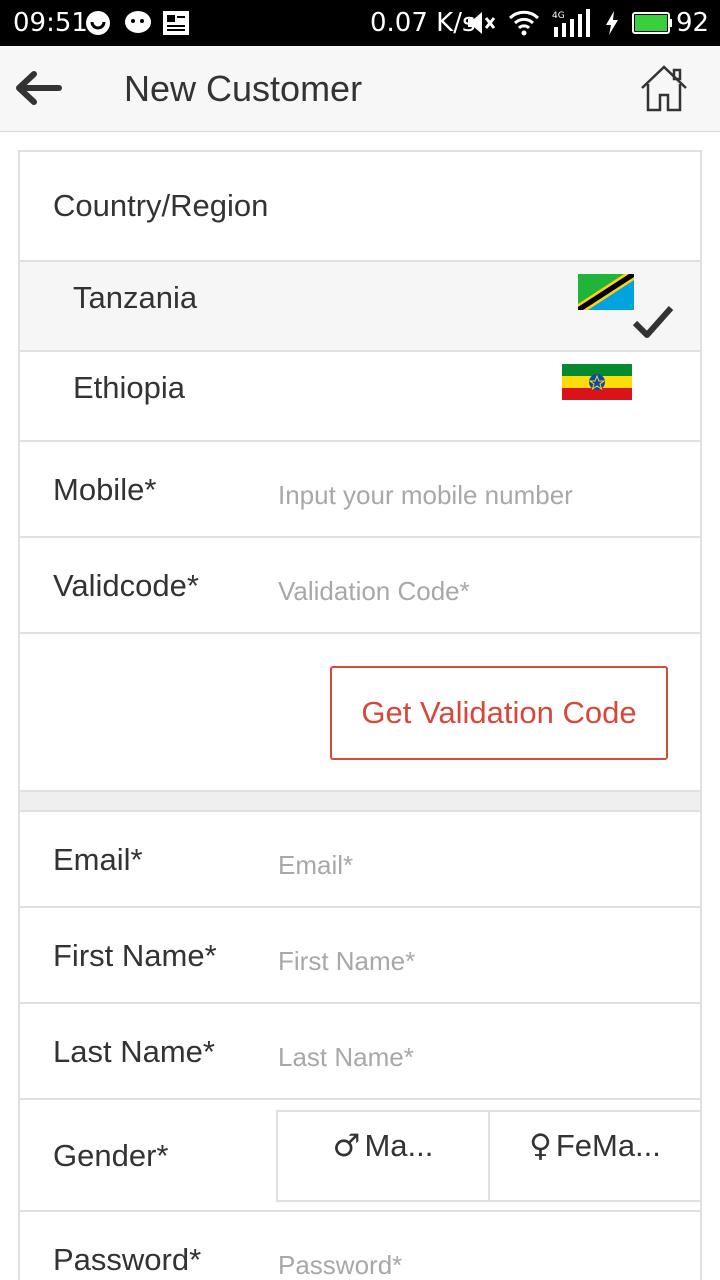  Describe the element at coordinates (135, 955) in the screenshot. I see `first-name-label: First Name*` at that location.